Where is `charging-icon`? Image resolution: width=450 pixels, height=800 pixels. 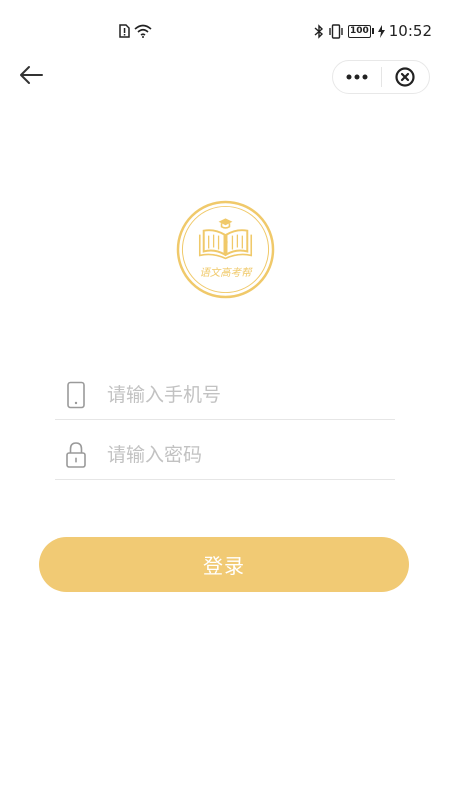 charging-icon is located at coordinates (381, 31).